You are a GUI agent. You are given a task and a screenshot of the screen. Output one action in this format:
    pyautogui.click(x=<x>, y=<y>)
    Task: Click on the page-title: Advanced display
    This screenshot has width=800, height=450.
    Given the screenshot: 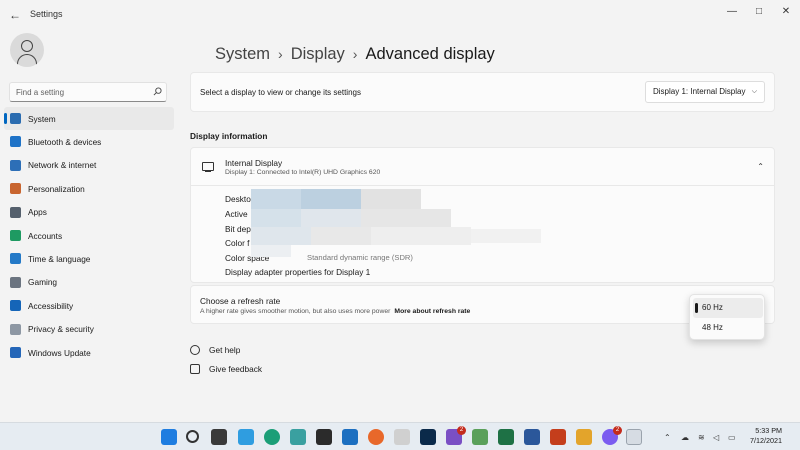 What is the action you would take?
    pyautogui.click(x=430, y=54)
    